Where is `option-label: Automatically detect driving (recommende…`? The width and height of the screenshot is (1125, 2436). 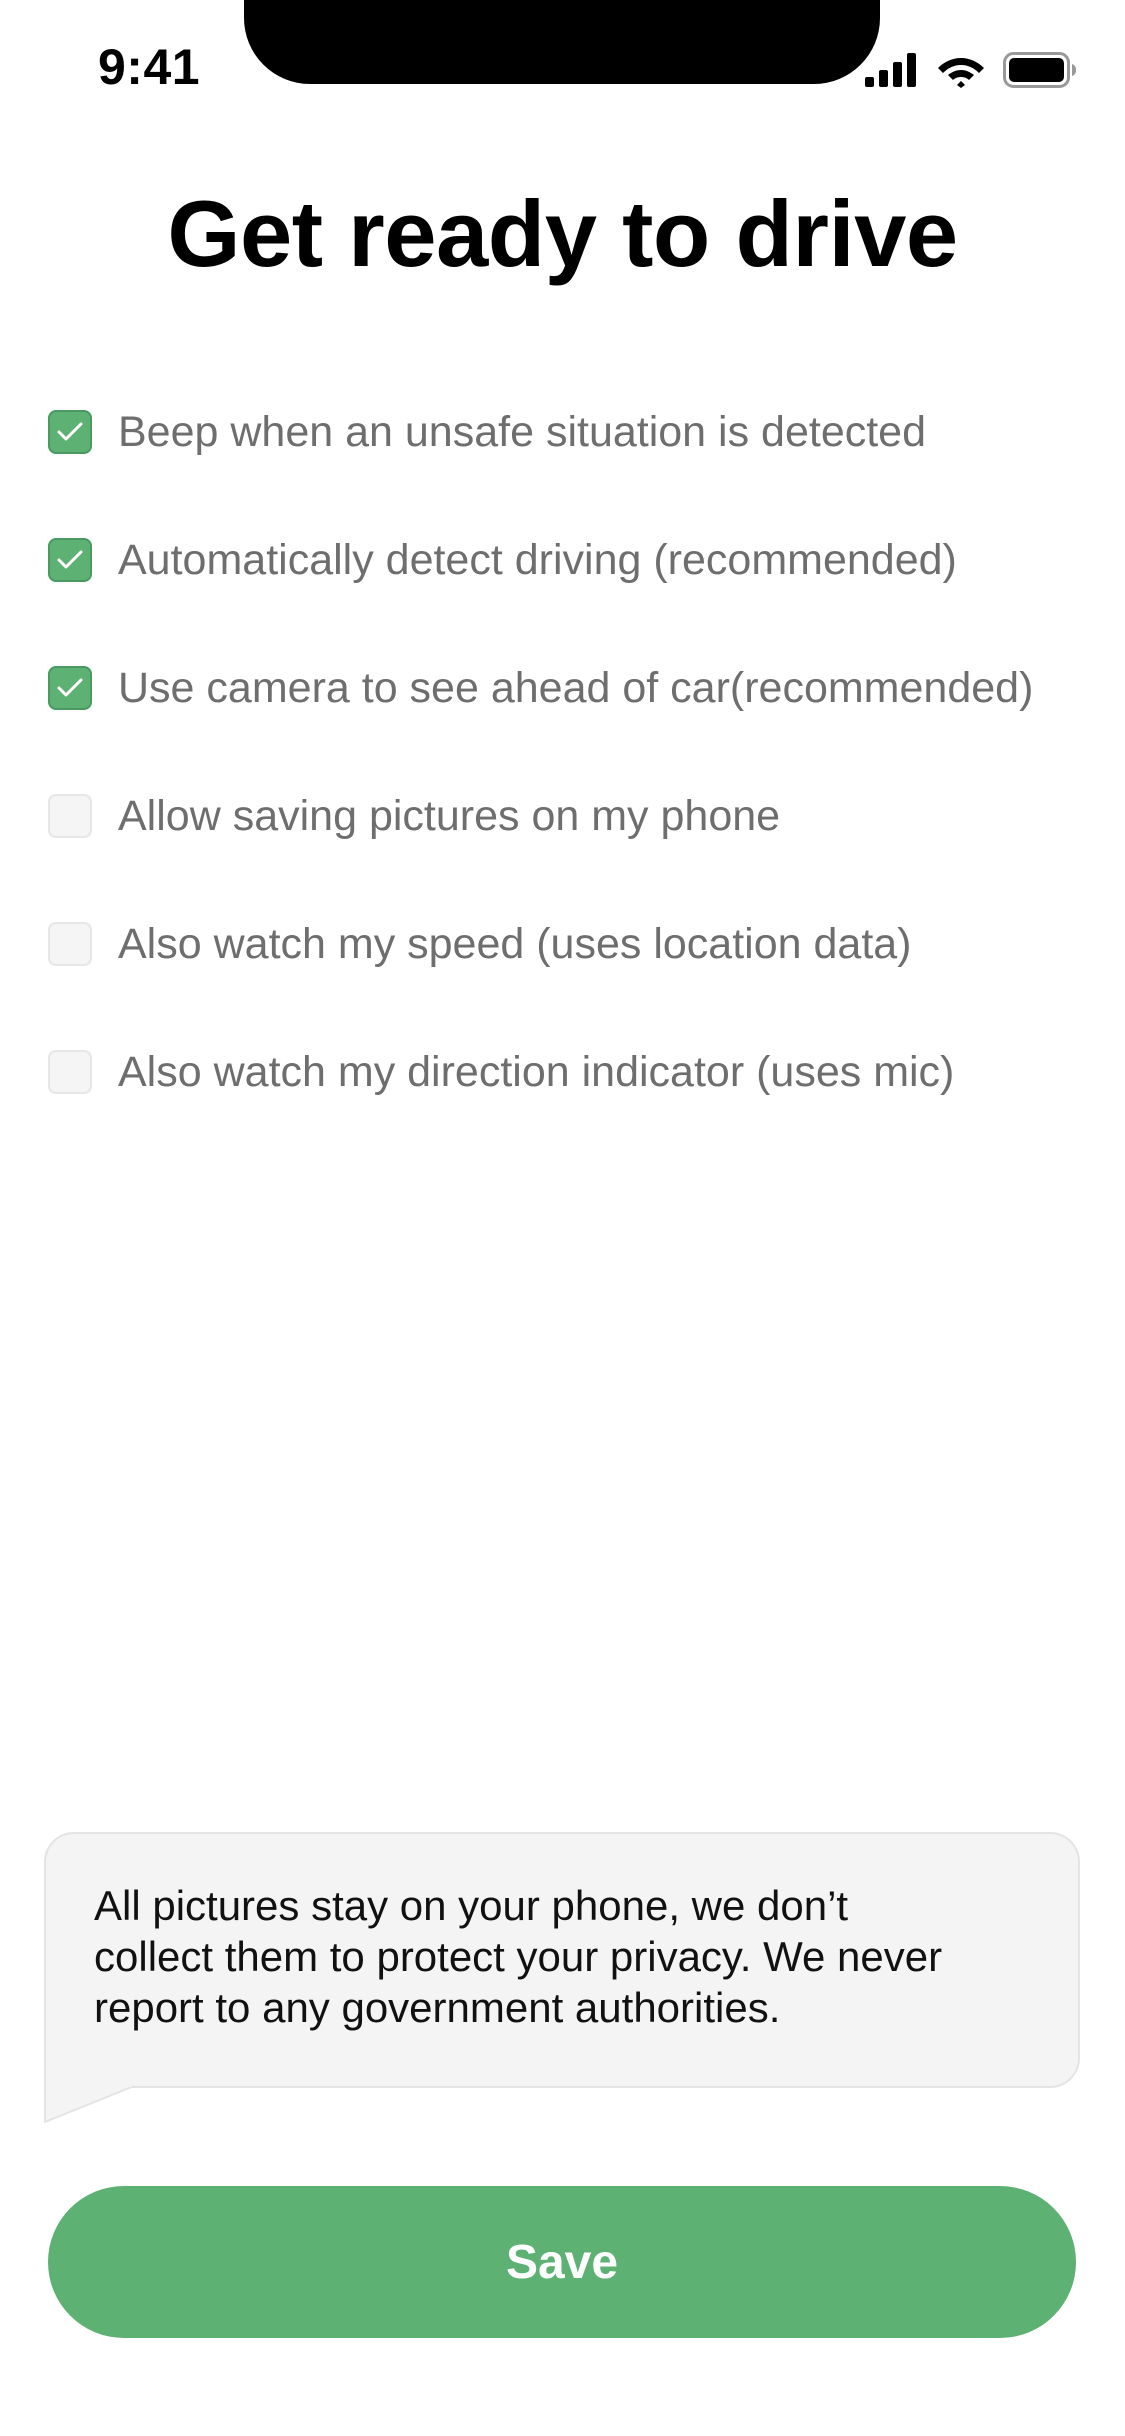 option-label: Automatically detect driving (recommende… is located at coordinates (537, 559).